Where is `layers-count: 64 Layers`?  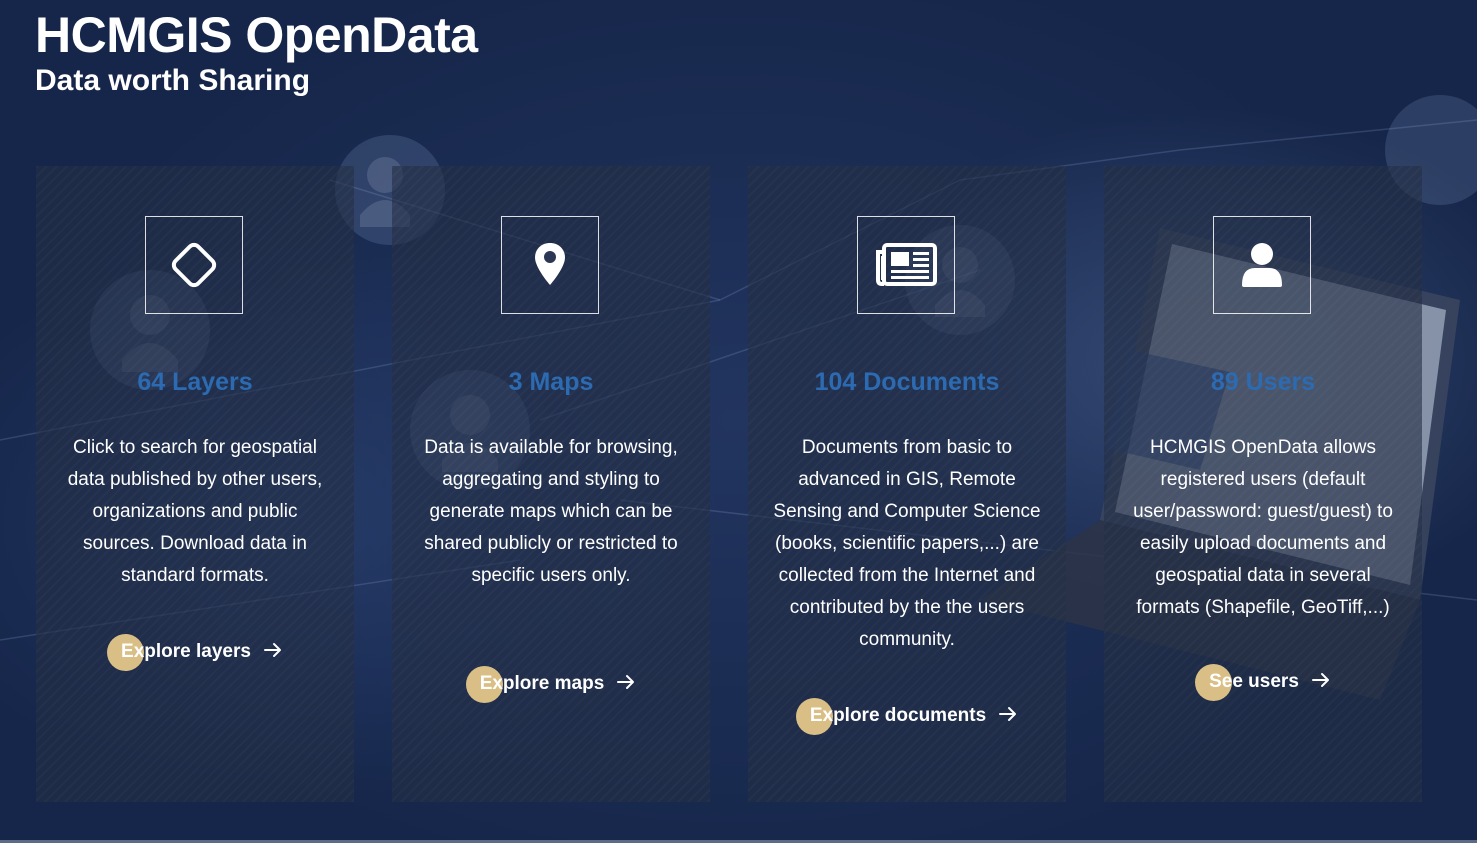
layers-count: 64 Layers is located at coordinates (195, 382).